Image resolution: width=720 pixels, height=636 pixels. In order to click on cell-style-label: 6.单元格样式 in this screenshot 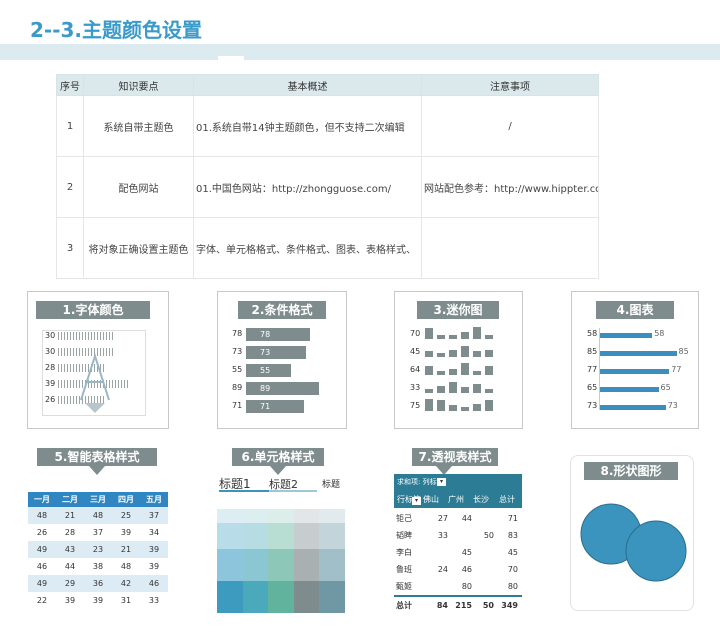, I will do `click(278, 457)`.